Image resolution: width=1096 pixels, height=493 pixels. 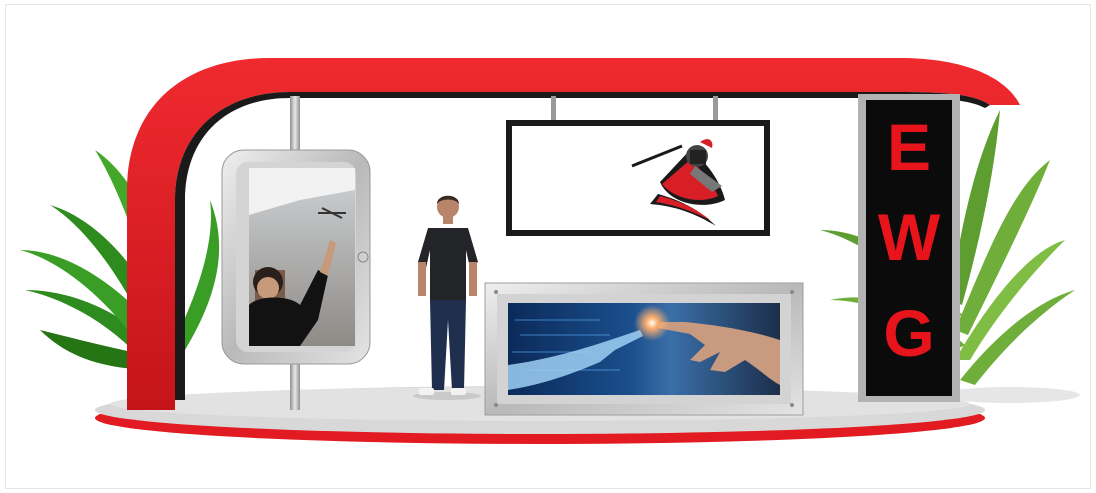 What do you see at coordinates (909, 147) in the screenshot?
I see `tower-letter-e: E` at bounding box center [909, 147].